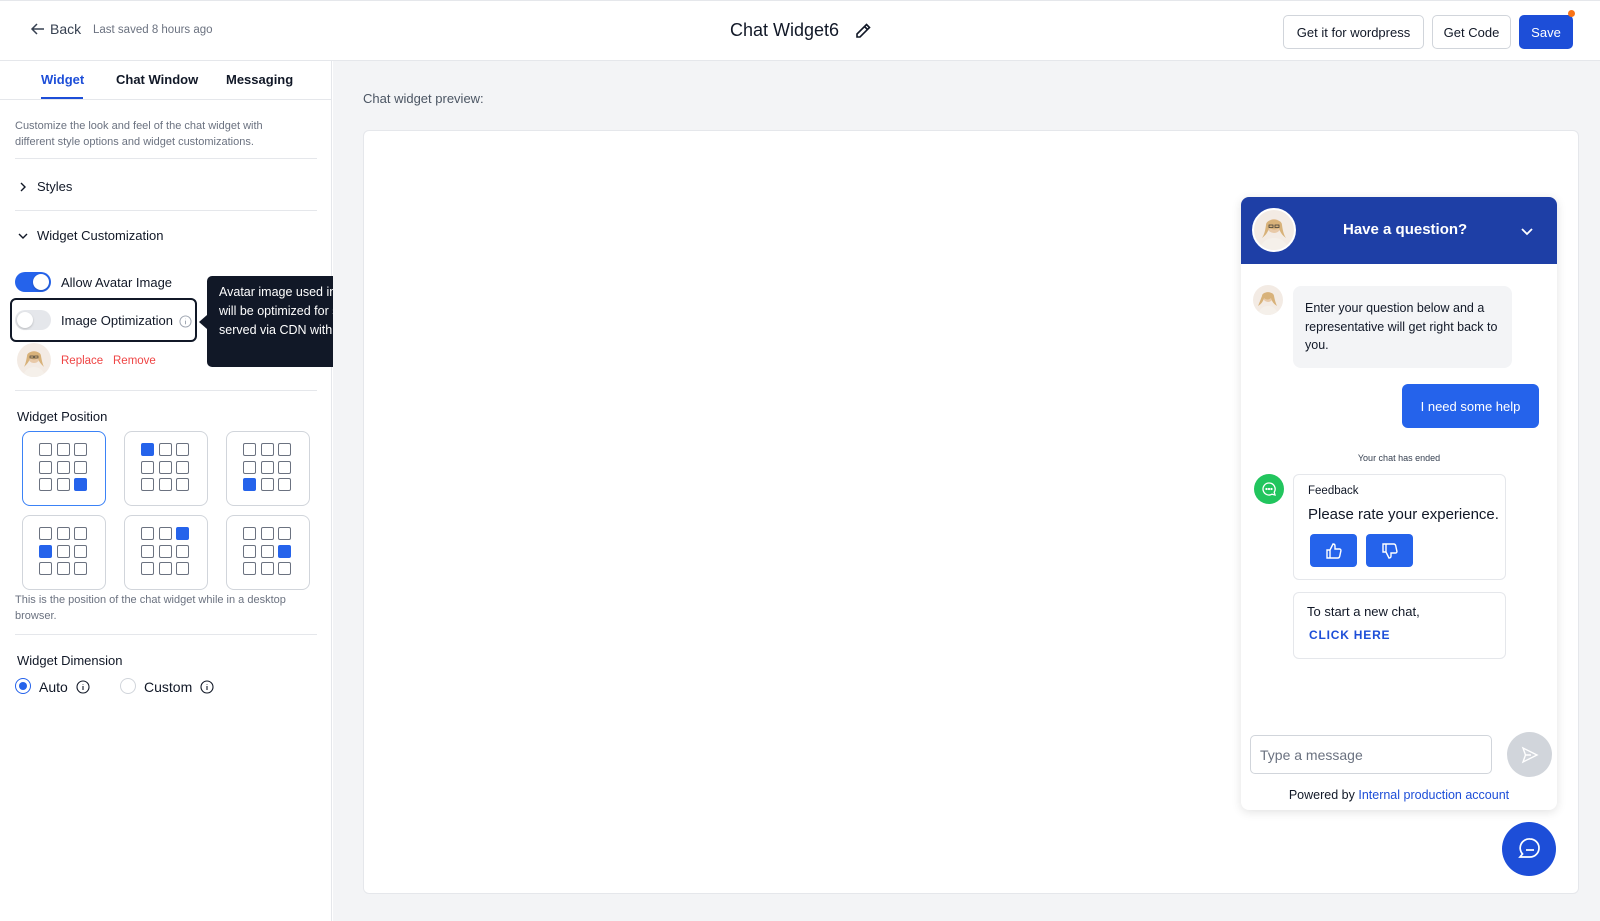  Describe the element at coordinates (166, 468) in the screenshot. I see `position-top-left` at that location.